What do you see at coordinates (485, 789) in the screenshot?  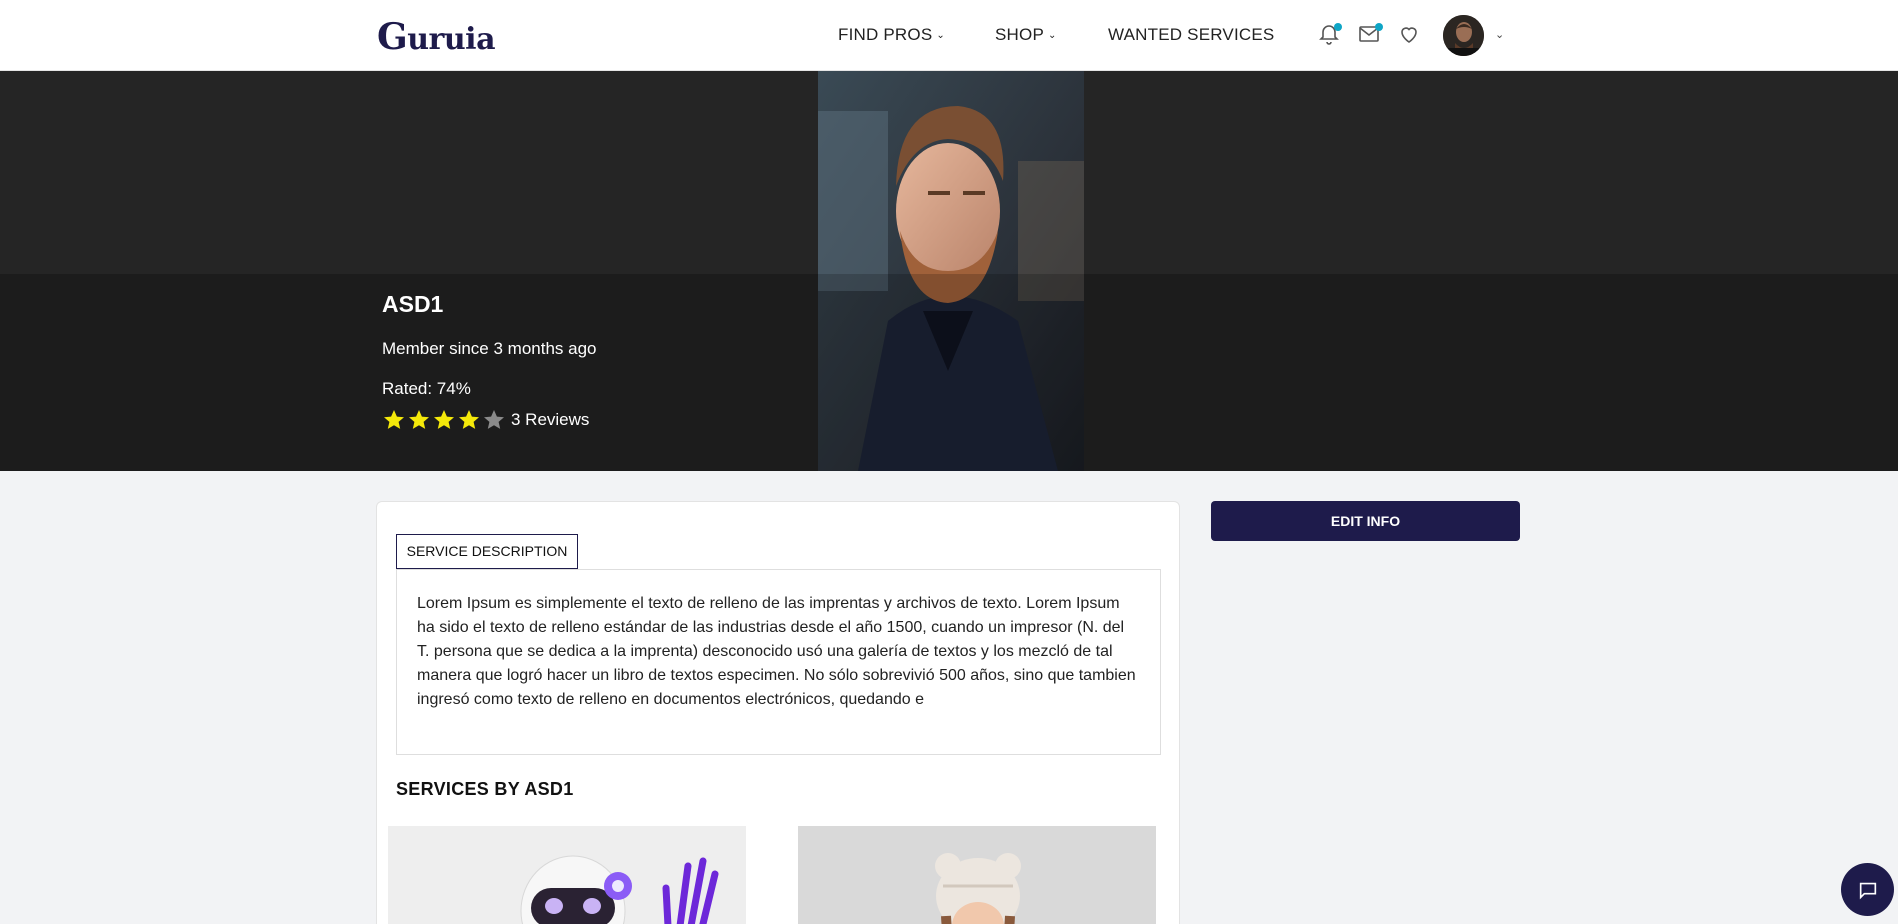 I see `services-heading: SERVICES BY ASD1` at bounding box center [485, 789].